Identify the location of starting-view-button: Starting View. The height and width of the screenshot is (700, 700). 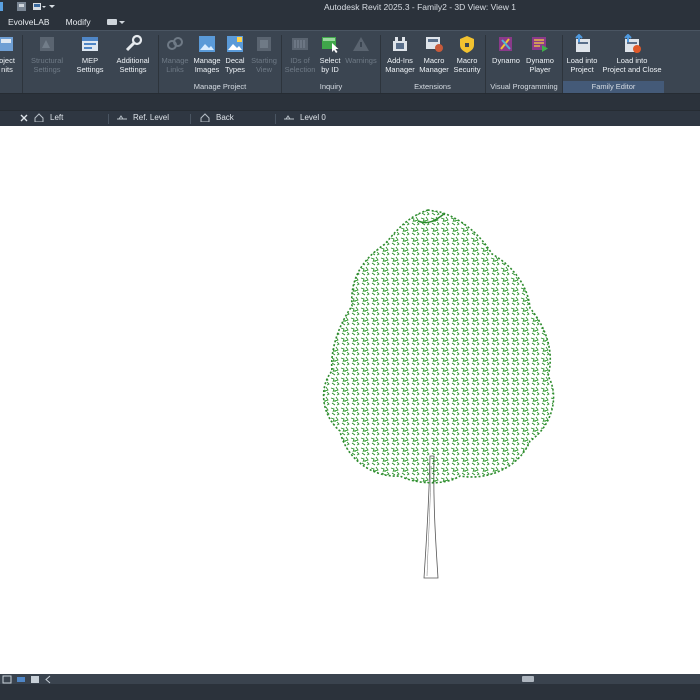
(264, 54).